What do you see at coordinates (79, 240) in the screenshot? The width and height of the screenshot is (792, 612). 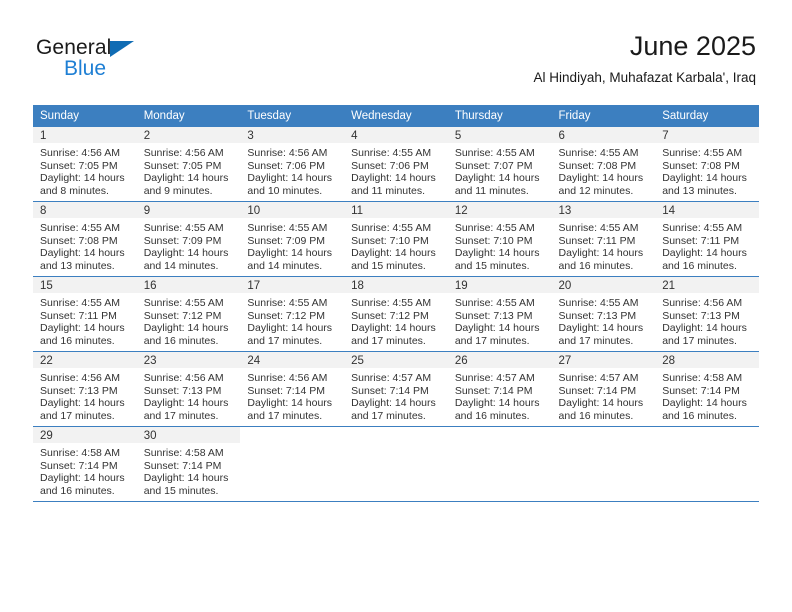 I see `sunset-text: Sunset: 7:08 PM` at bounding box center [79, 240].